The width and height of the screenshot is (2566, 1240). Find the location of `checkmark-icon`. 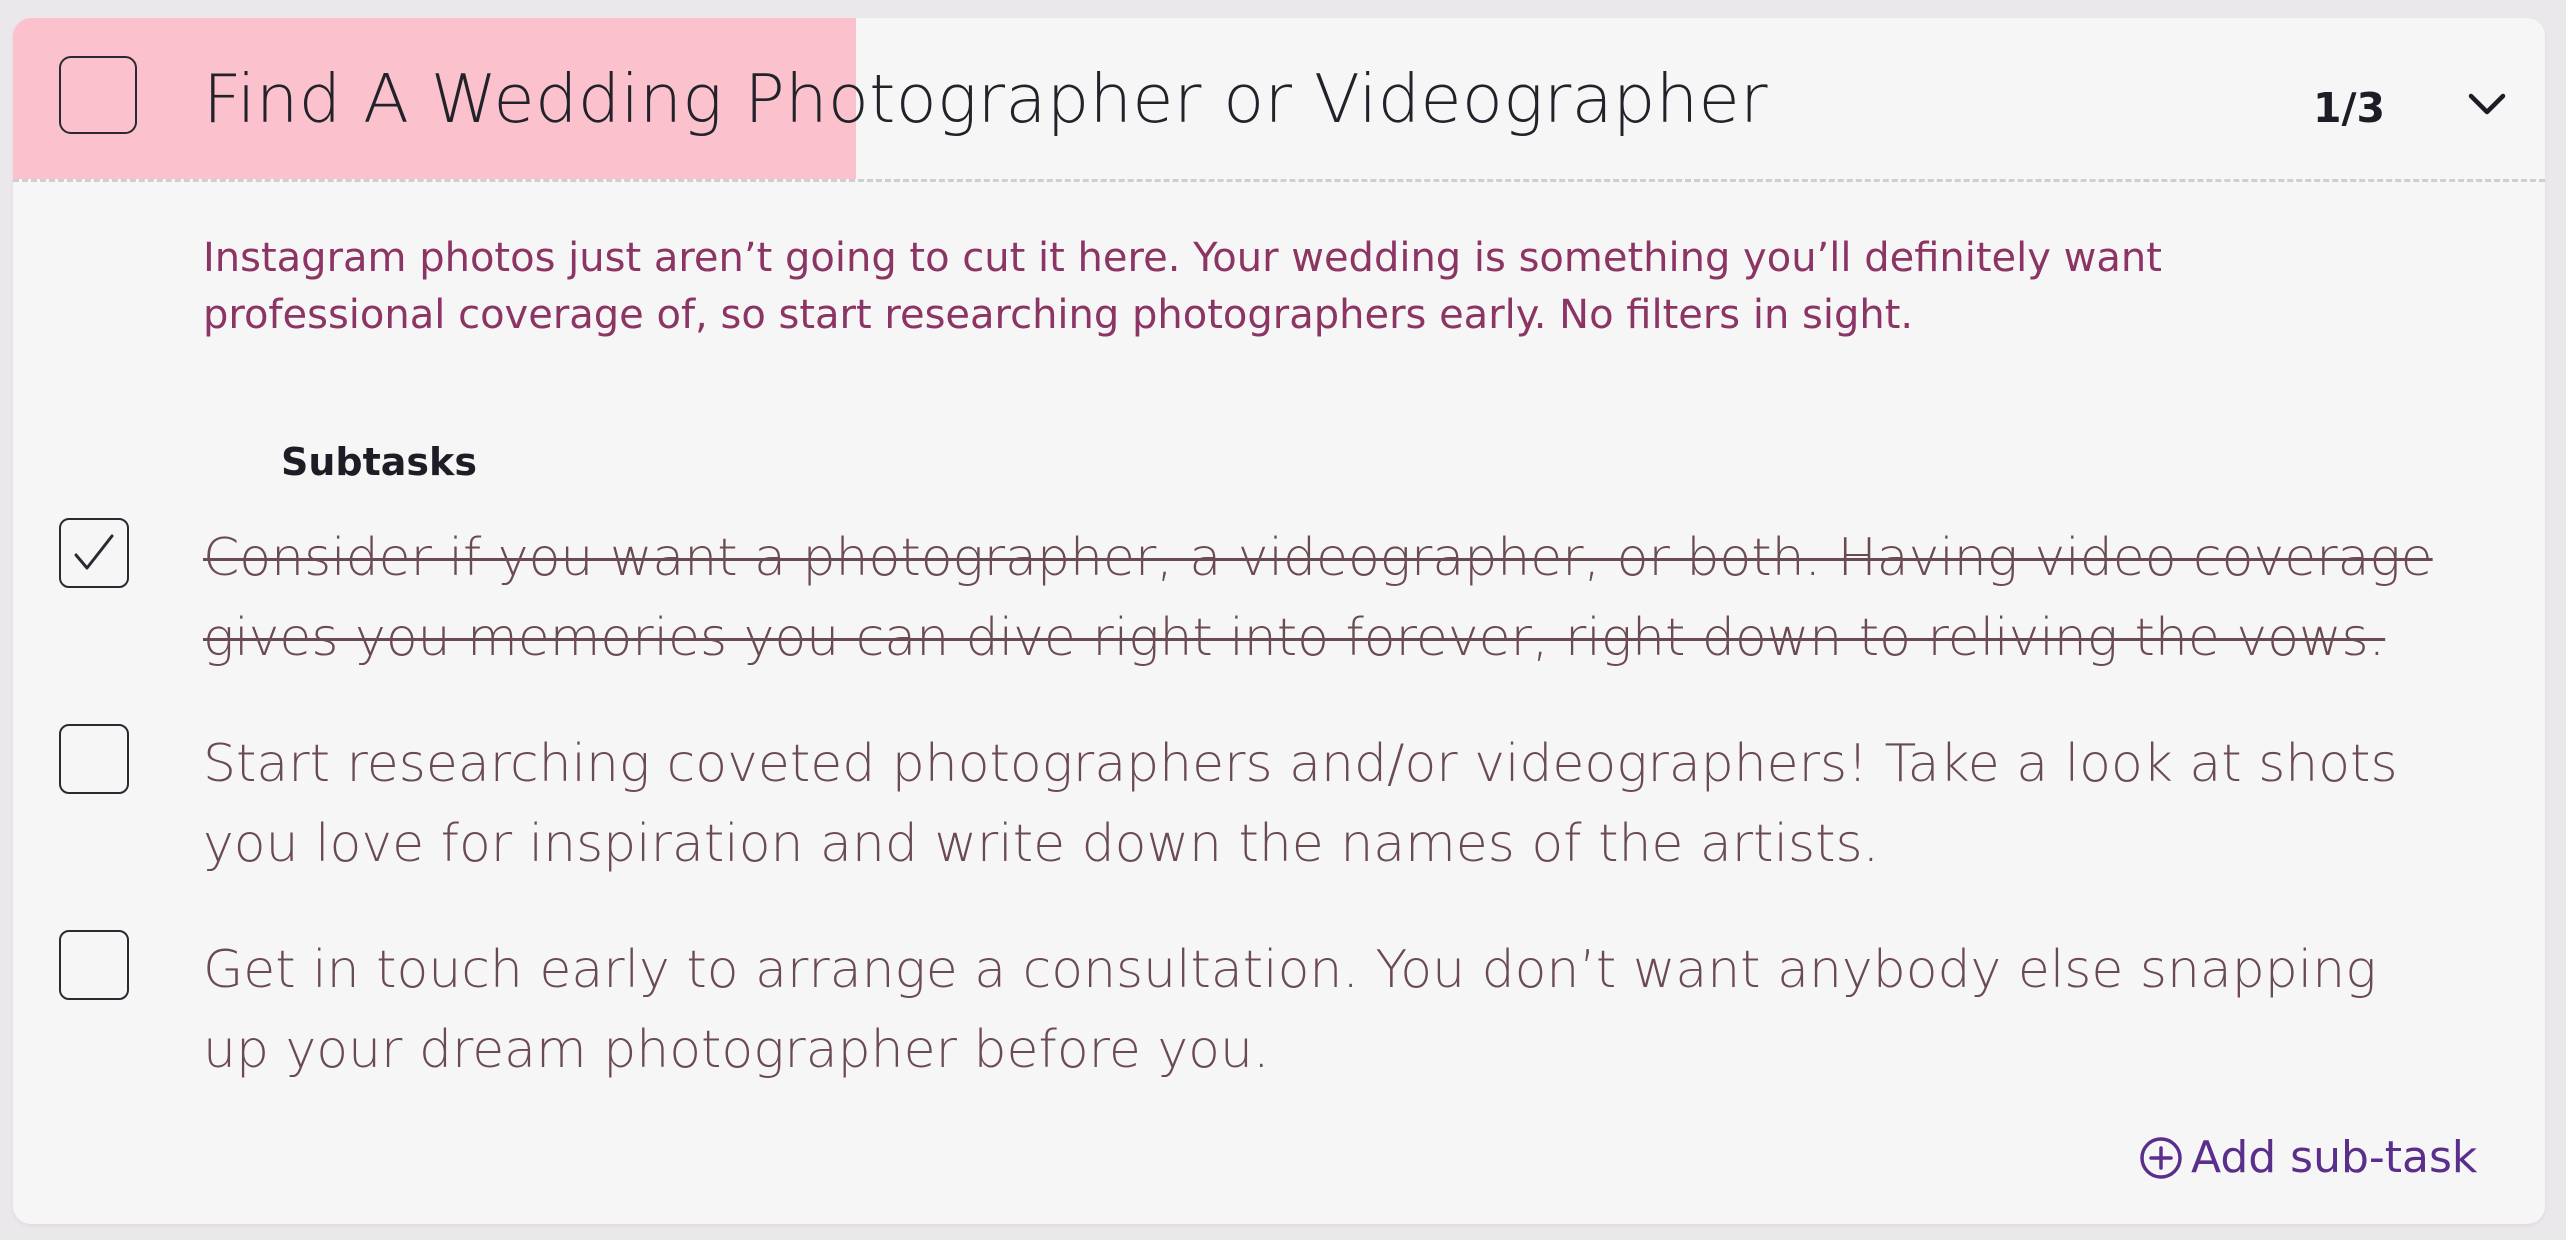

checkmark-icon is located at coordinates (94, 552).